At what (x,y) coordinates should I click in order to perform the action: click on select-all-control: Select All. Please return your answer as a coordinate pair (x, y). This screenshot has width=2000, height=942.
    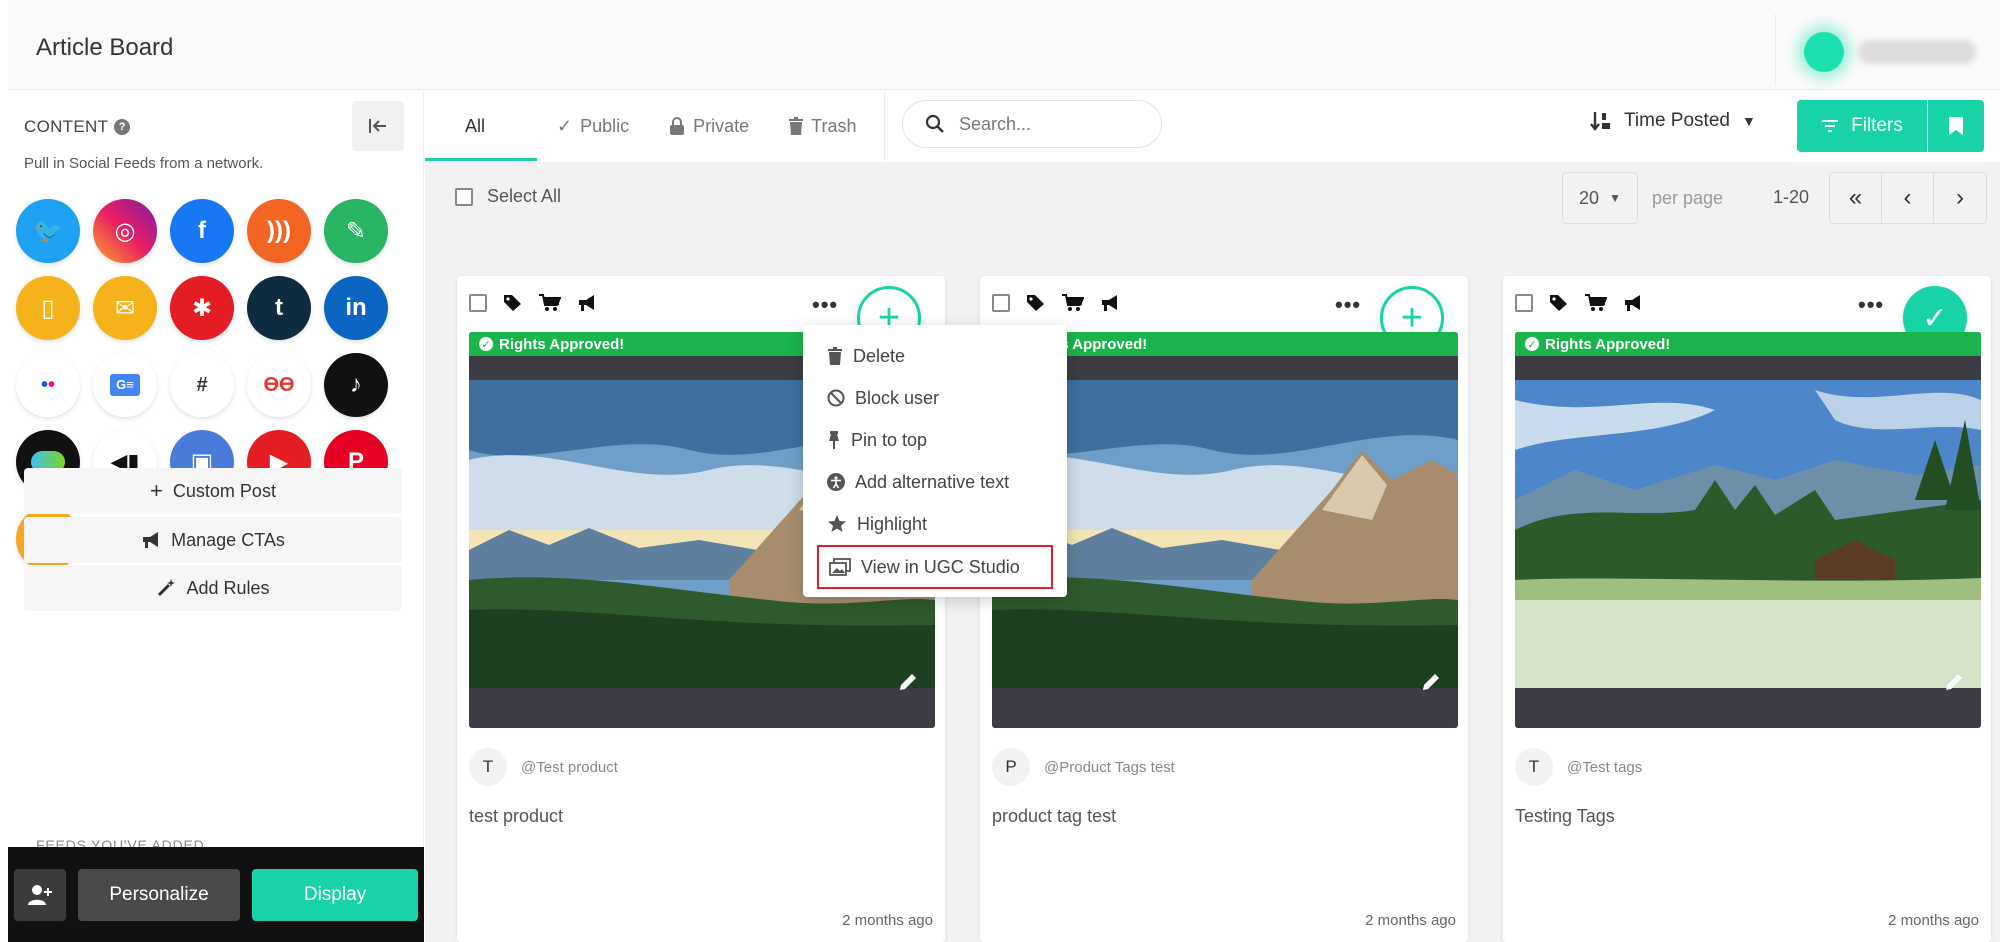
    Looking at the image, I should click on (508, 196).